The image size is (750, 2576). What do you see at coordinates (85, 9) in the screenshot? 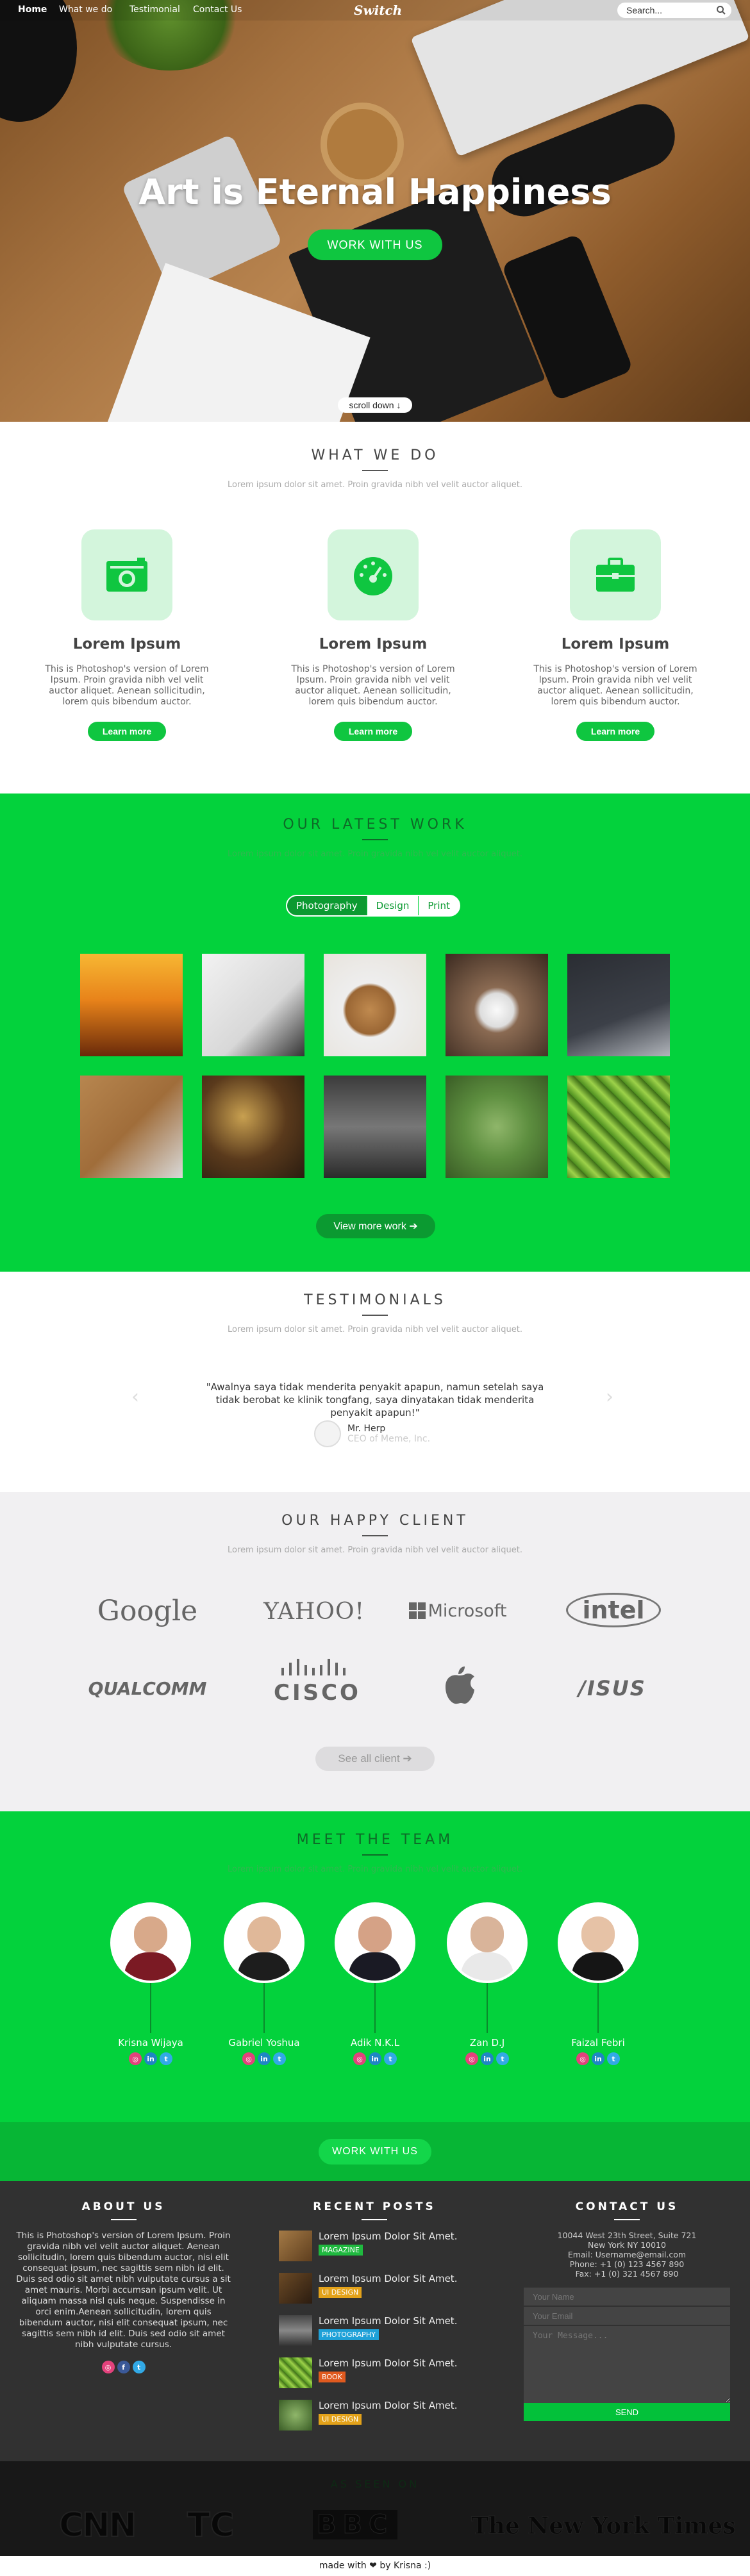
I see `nav-what-we-do: What we do` at bounding box center [85, 9].